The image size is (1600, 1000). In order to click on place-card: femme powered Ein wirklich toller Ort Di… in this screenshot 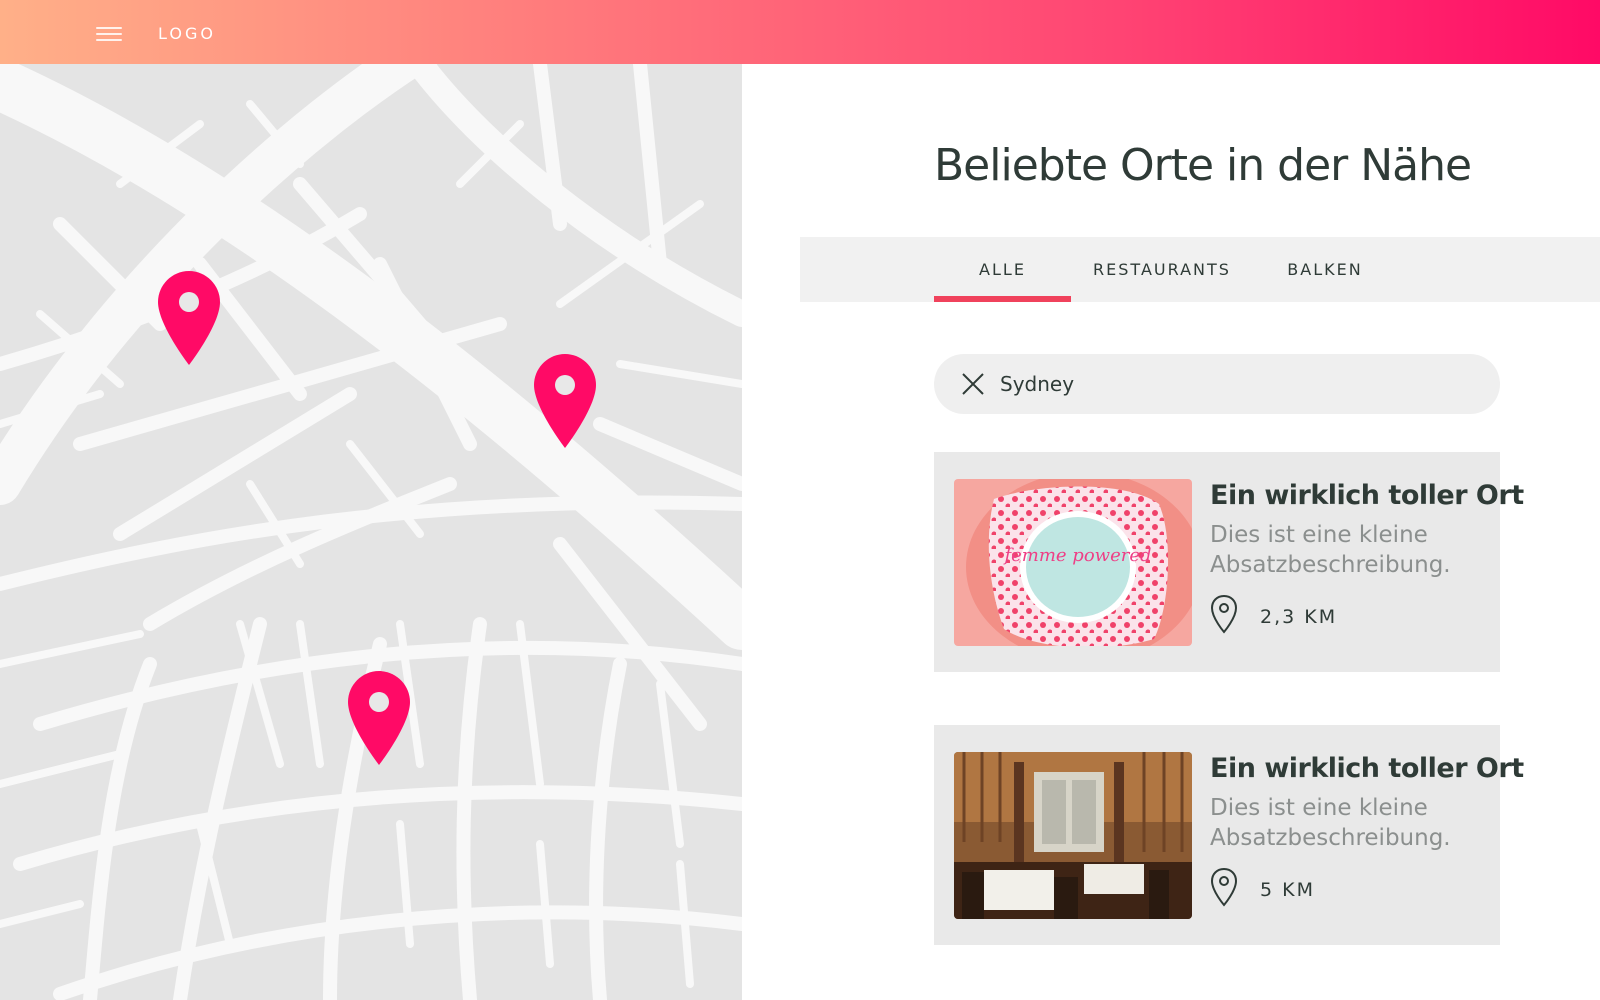, I will do `click(1229, 562)`.